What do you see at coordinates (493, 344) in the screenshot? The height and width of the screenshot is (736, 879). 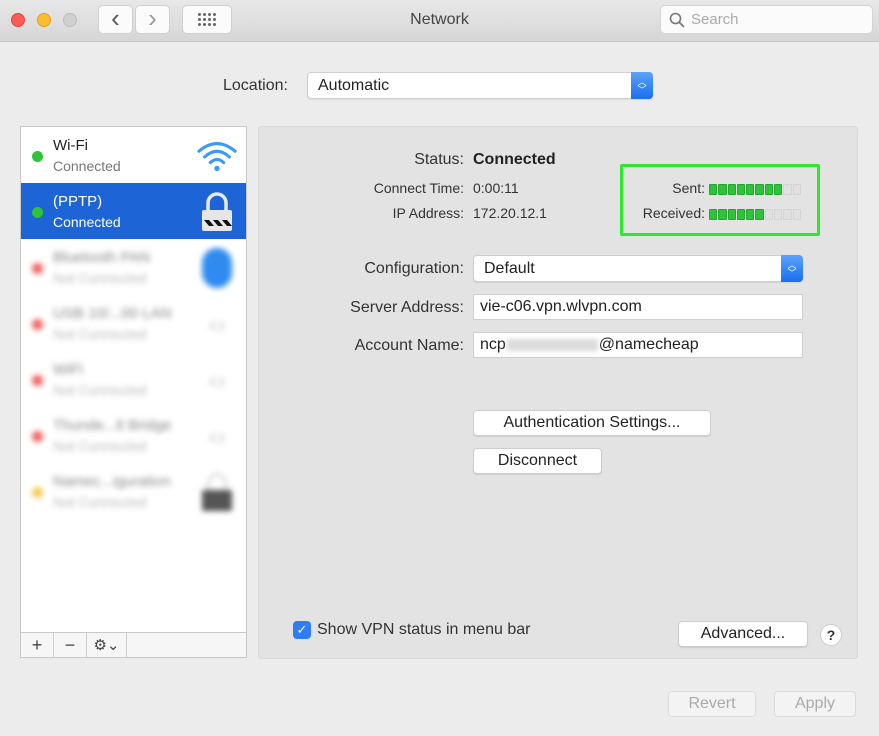 I see `account-name-prefix: ncp` at bounding box center [493, 344].